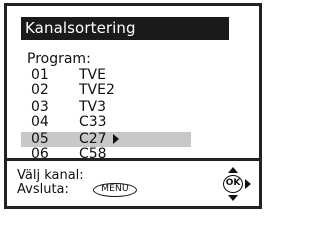  What do you see at coordinates (40, 139) in the screenshot?
I see `channel-number: 05` at bounding box center [40, 139].